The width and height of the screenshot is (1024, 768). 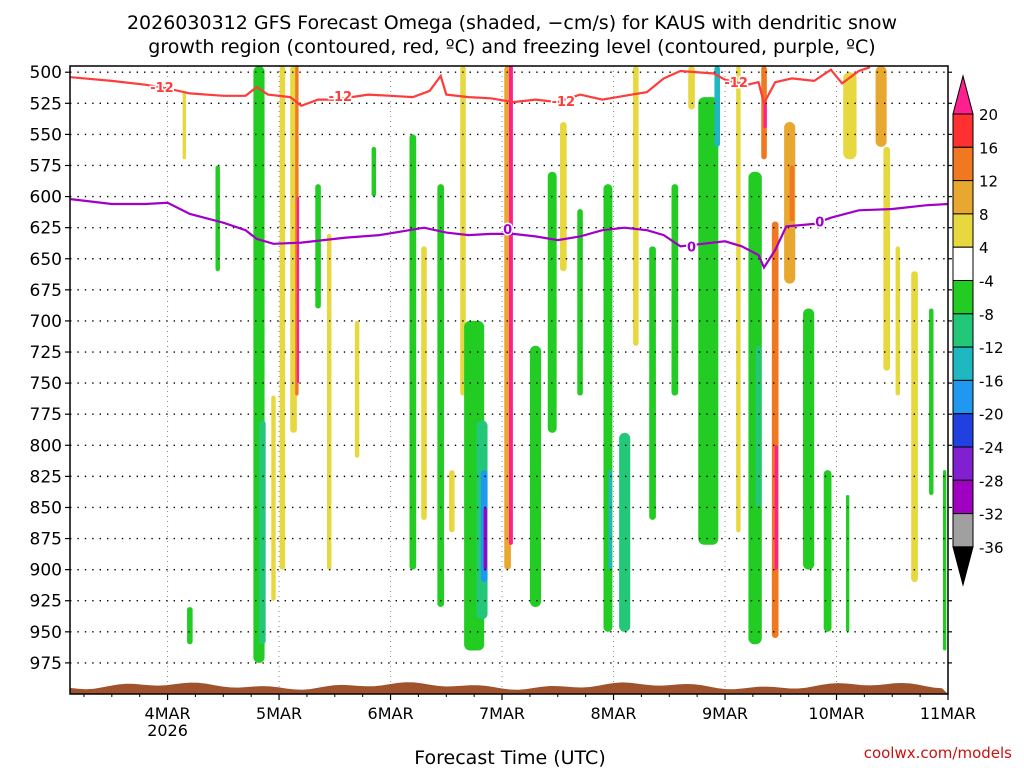 I want to click on y-tick-label: 625, so click(x=46, y=229).